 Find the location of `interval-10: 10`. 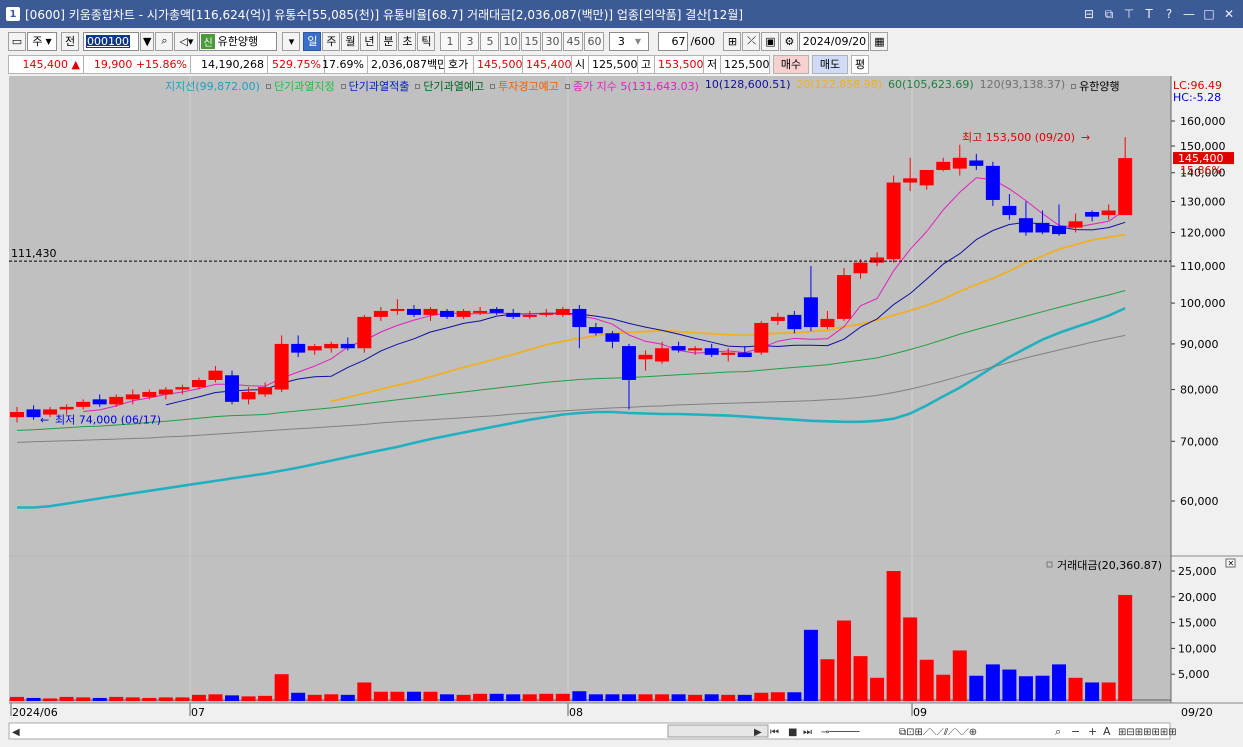

interval-10: 10 is located at coordinates (510, 41).